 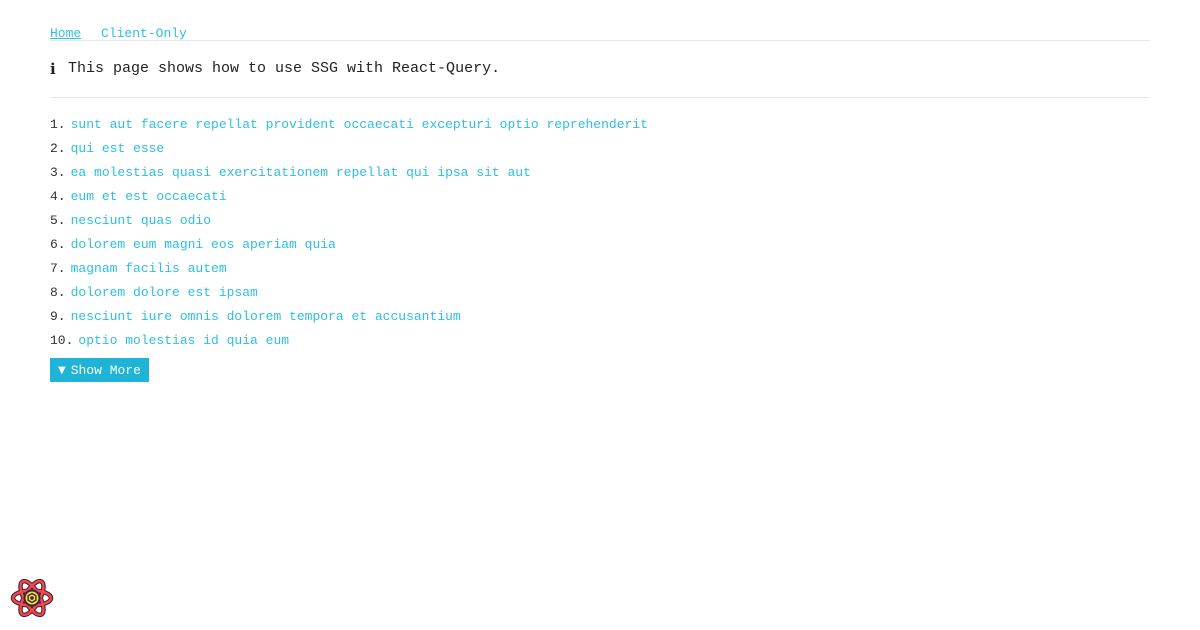 I want to click on post-title-link: nesciunt quas odio, so click(x=141, y=220).